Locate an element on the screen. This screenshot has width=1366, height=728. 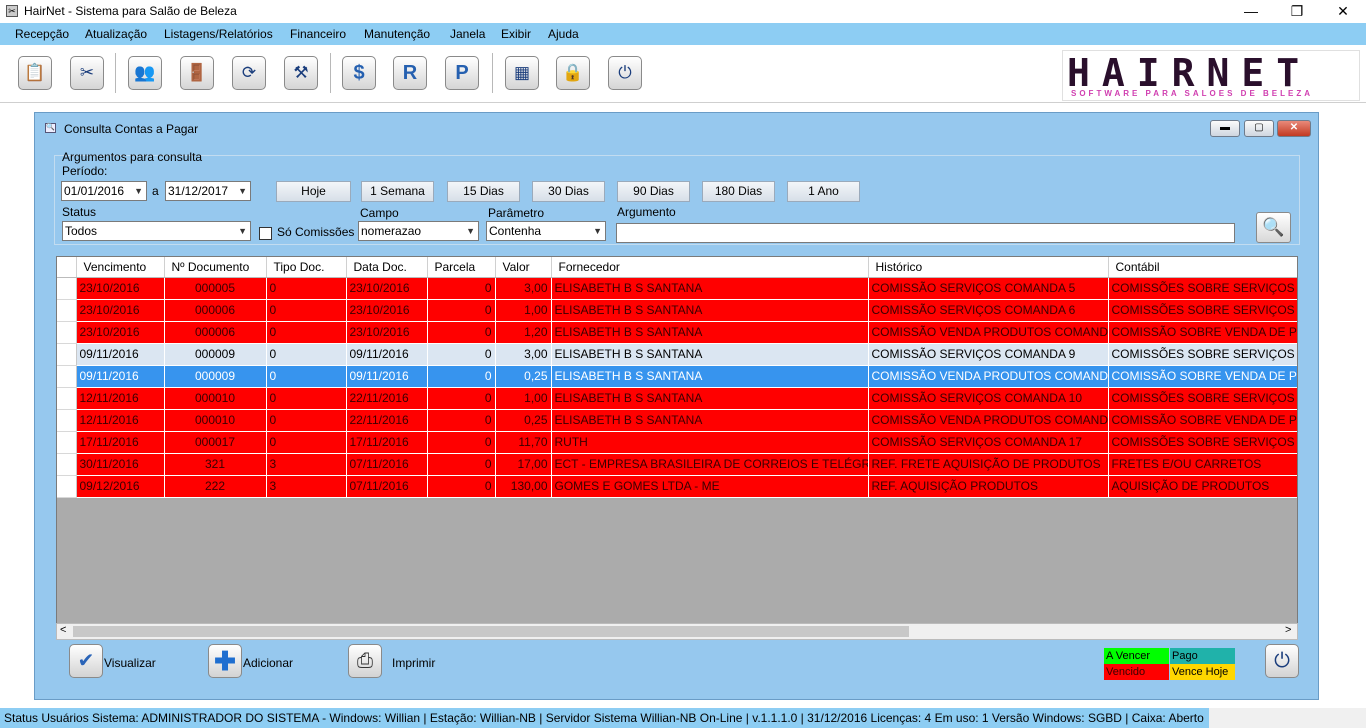
cell-tipo-doc: 0 is located at coordinates (306, 376).